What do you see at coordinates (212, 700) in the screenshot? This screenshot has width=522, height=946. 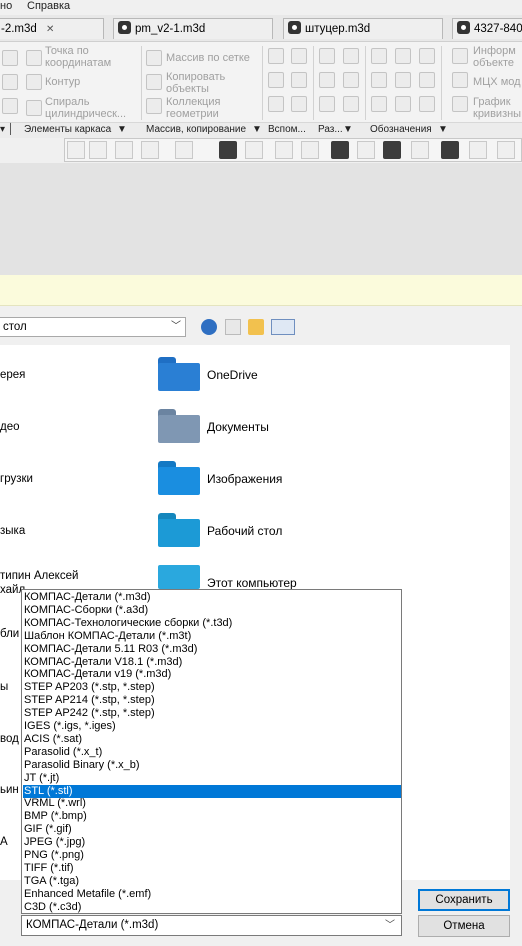 I see `file-type-option: STEP AP214 (*.stp, *.step)` at bounding box center [212, 700].